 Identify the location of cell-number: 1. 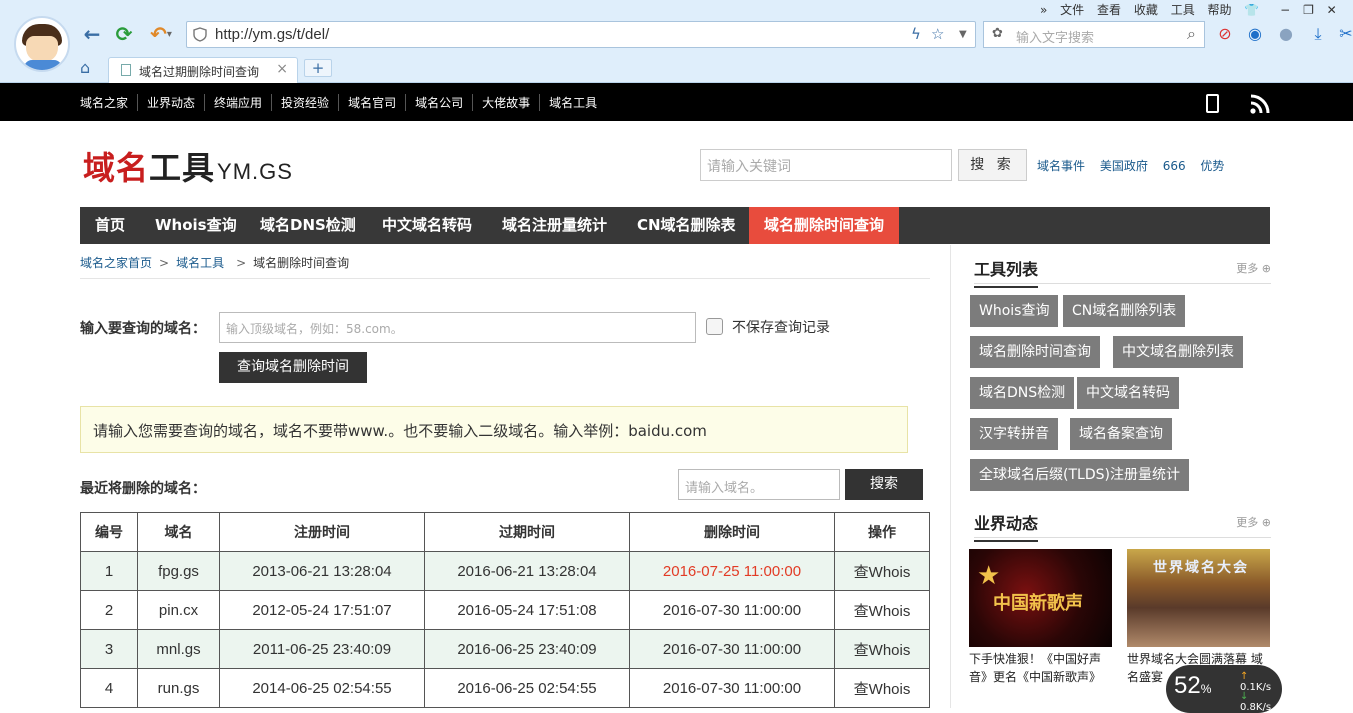
(109, 571).